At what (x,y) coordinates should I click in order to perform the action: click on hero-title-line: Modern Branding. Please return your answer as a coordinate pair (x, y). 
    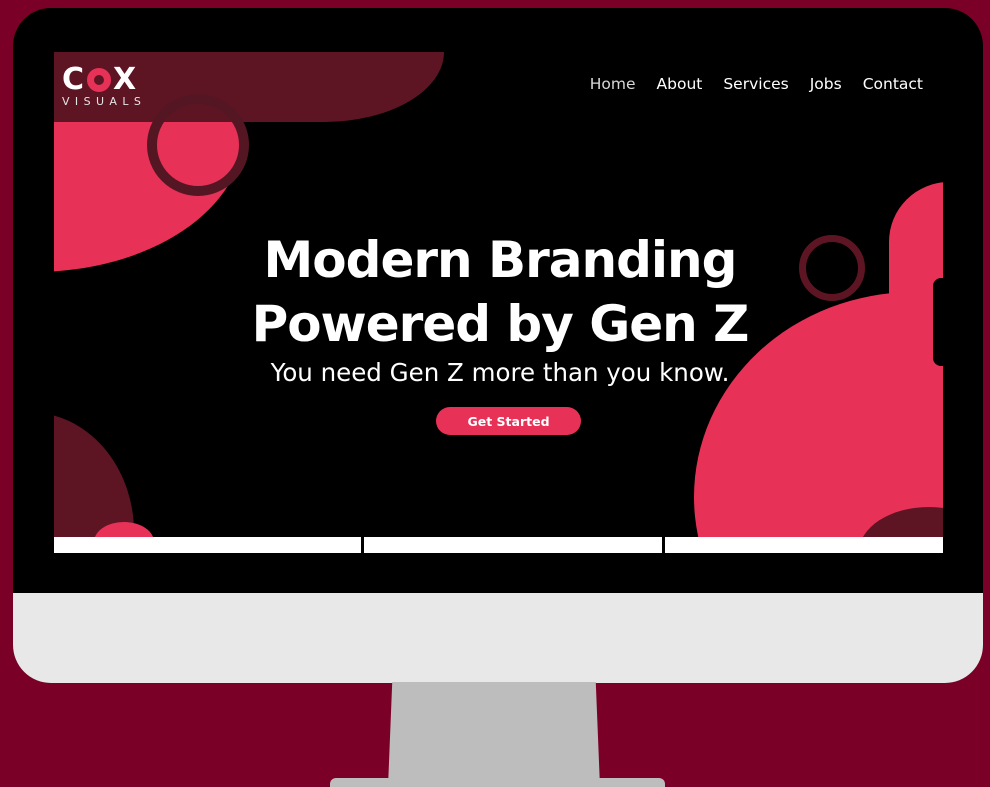
    Looking at the image, I should click on (500, 260).